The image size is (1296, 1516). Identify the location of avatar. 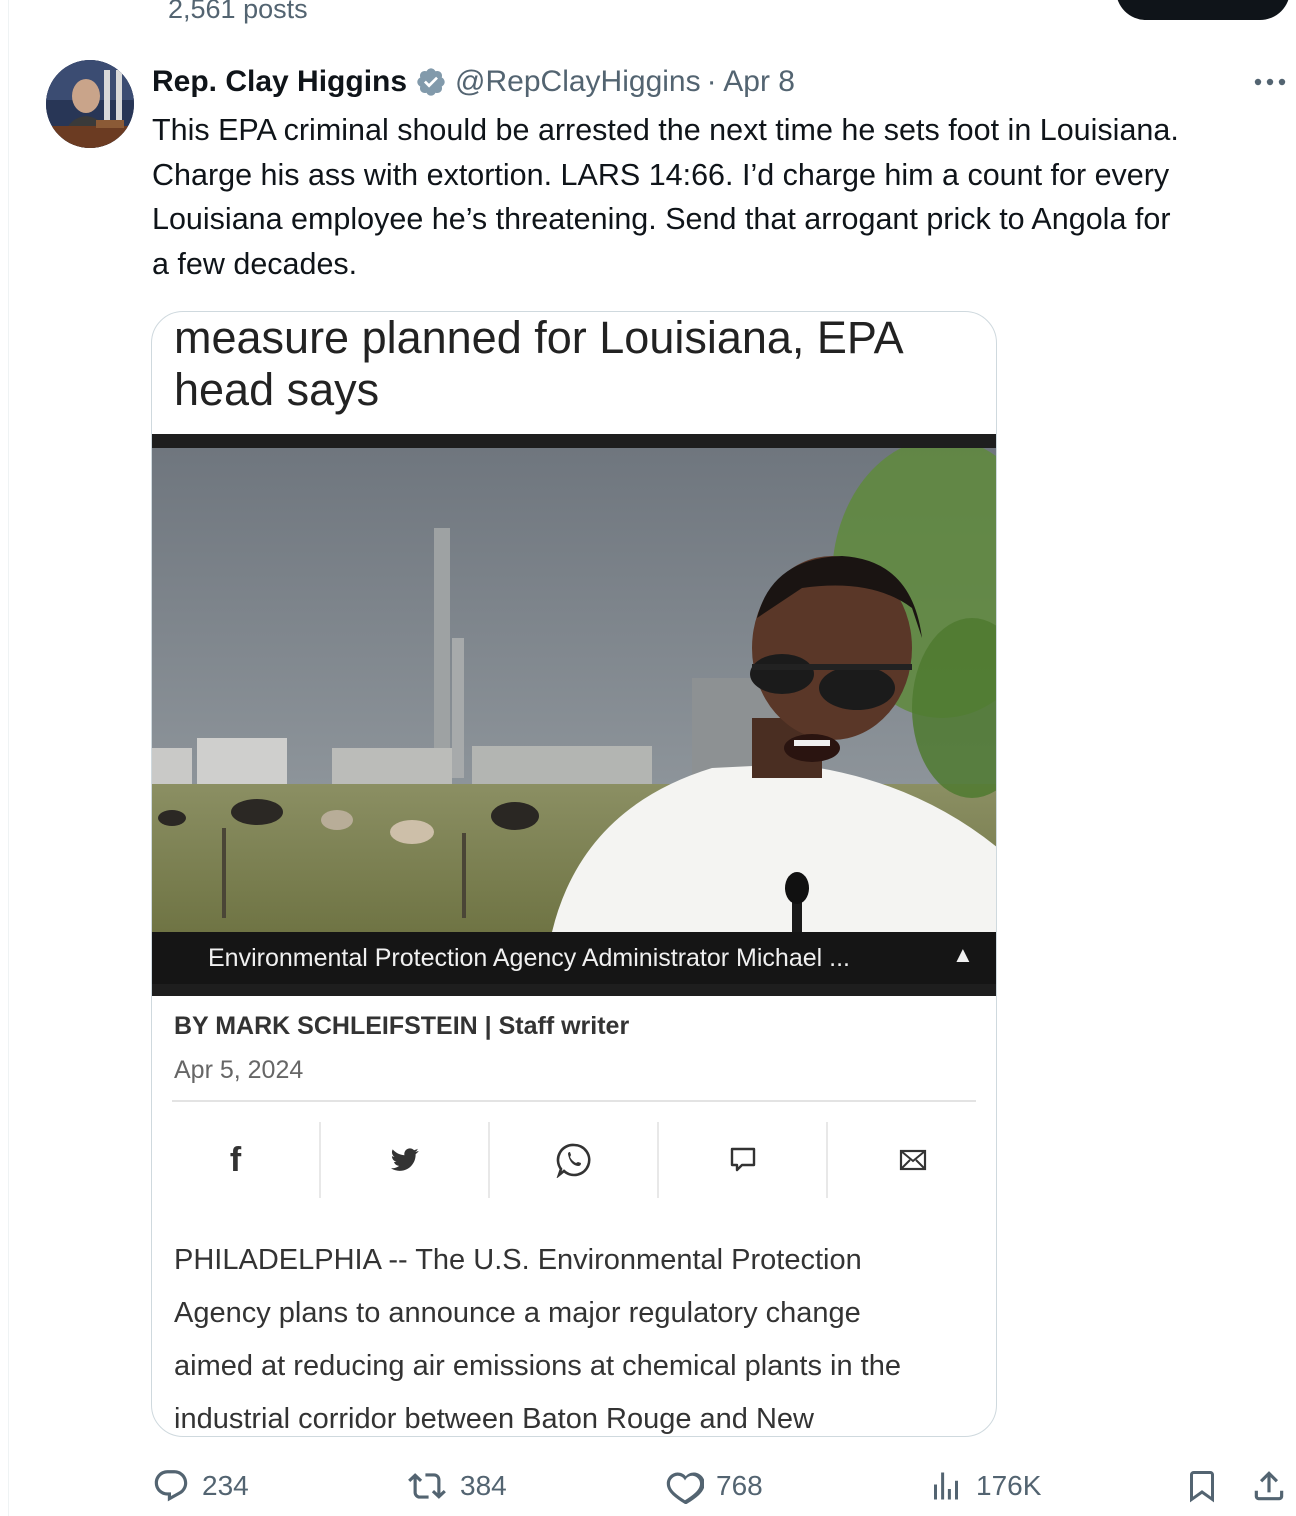
(90, 104).